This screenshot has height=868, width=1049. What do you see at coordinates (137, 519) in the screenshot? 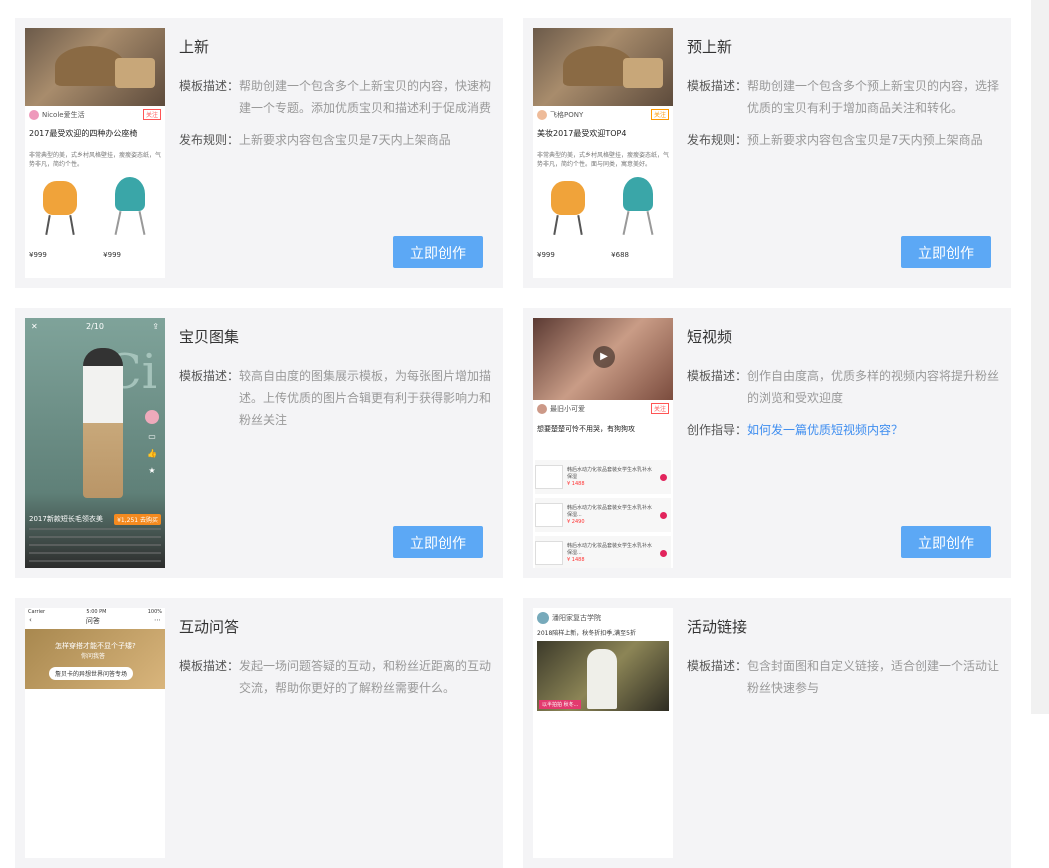
I see `buy-tag: ¥1,251 去购买` at bounding box center [137, 519].